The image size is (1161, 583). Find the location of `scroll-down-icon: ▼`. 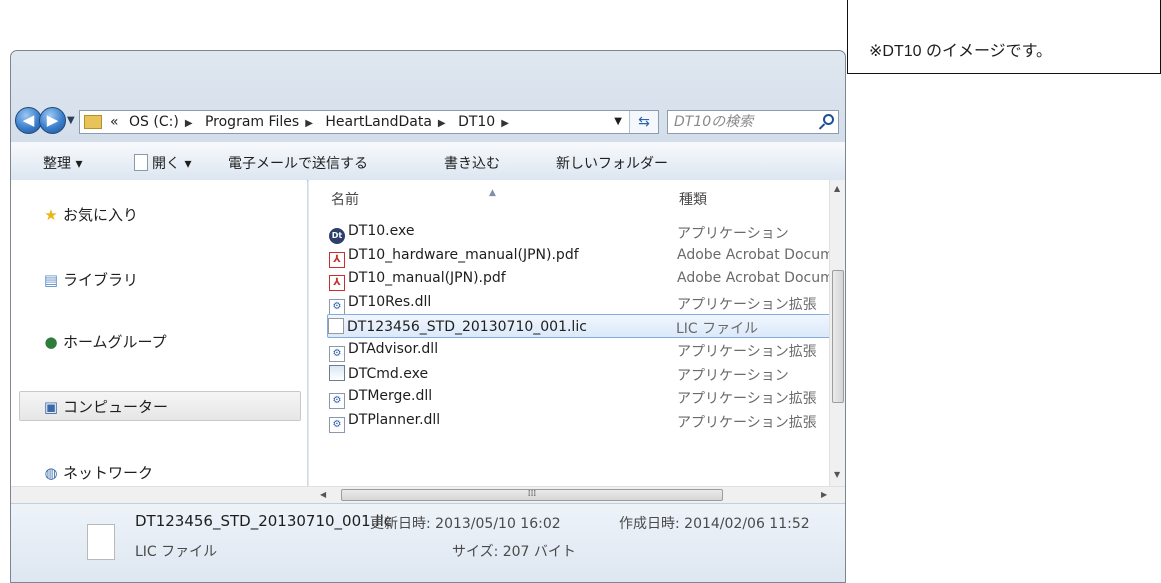

scroll-down-icon: ▼ is located at coordinates (837, 474).